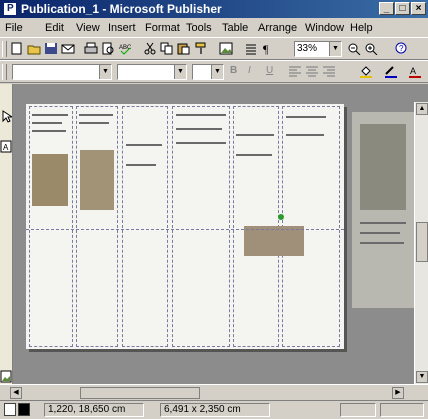  What do you see at coordinates (295, 71) in the screenshot?
I see `align-left-icon` at bounding box center [295, 71].